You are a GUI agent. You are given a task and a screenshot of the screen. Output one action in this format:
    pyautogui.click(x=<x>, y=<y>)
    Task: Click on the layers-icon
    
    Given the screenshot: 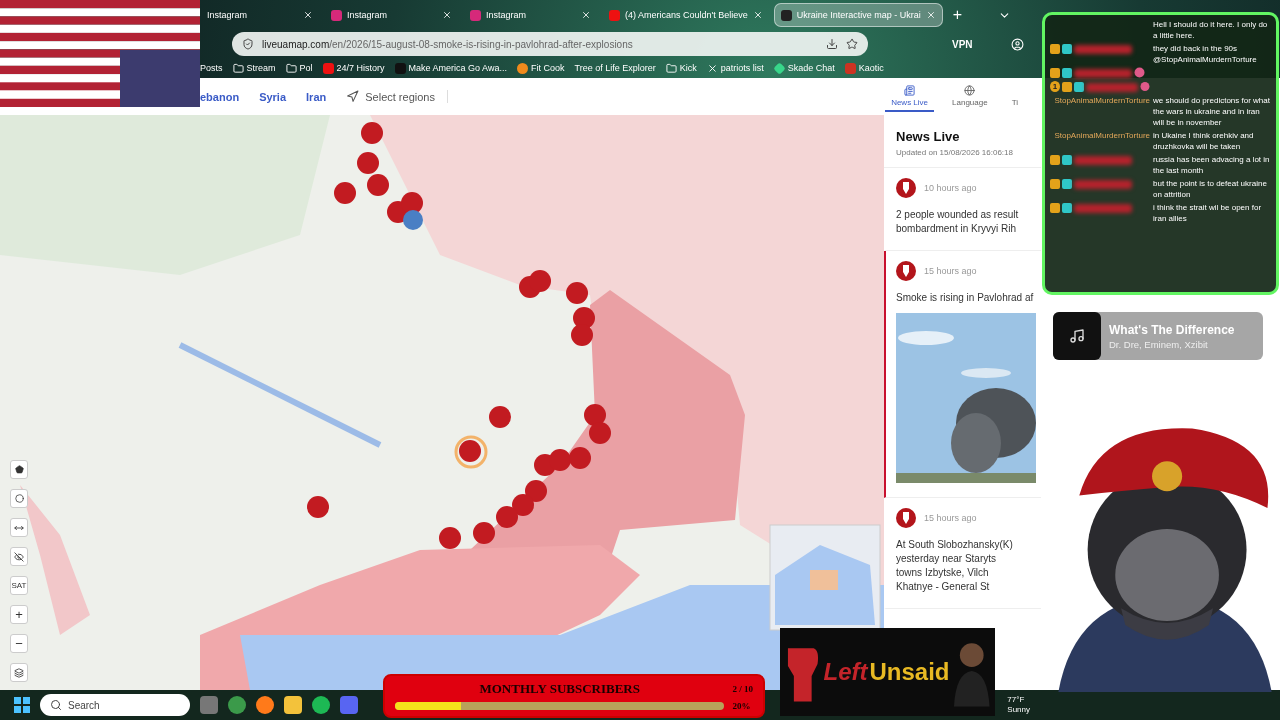 What is the action you would take?
    pyautogui.click(x=19, y=672)
    